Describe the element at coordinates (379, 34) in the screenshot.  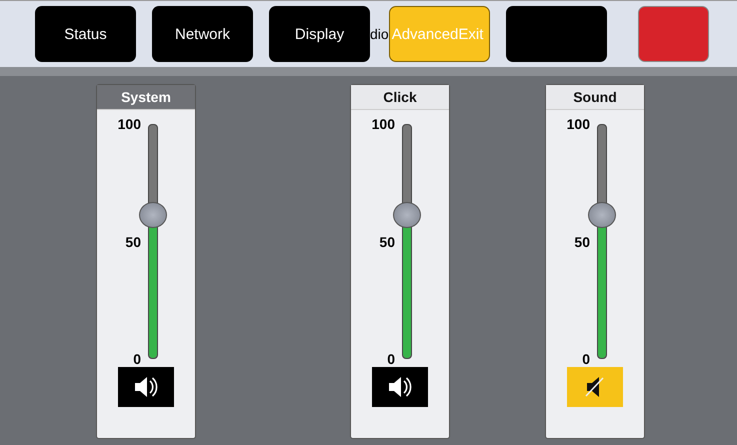
I see `tab-label: dio` at that location.